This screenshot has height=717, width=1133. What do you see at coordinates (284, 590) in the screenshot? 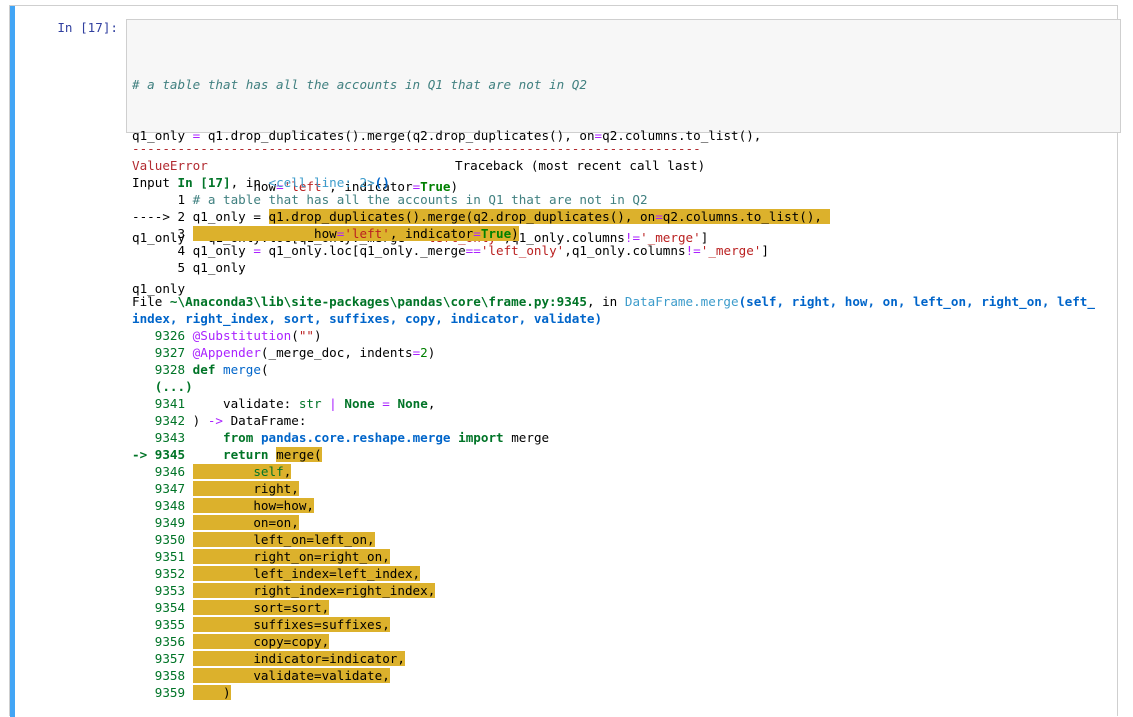
I see `frame-line-9353: 9353 right_index=right_index,` at bounding box center [284, 590].